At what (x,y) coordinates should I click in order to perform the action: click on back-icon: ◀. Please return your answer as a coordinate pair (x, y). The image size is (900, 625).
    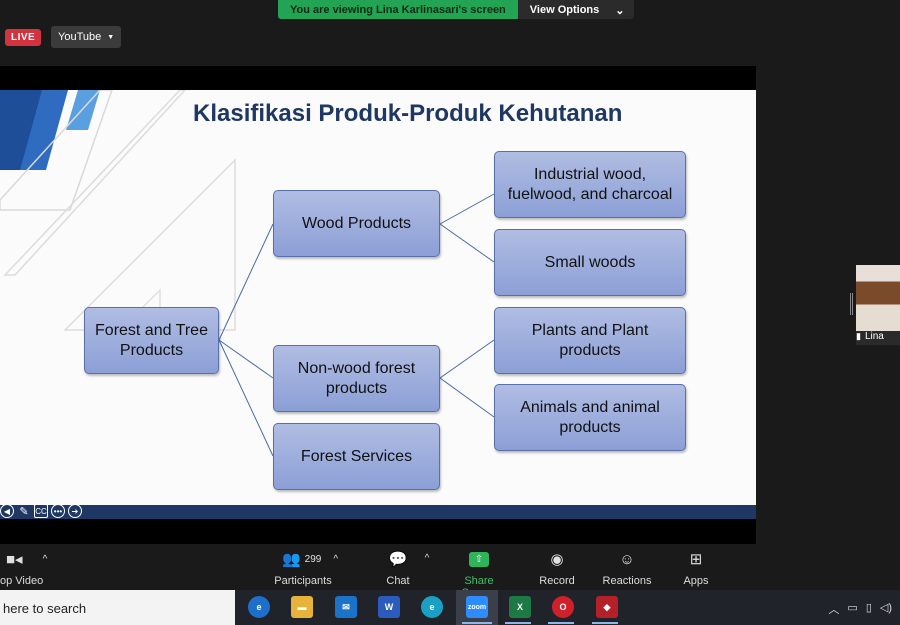
    Looking at the image, I should click on (7, 511).